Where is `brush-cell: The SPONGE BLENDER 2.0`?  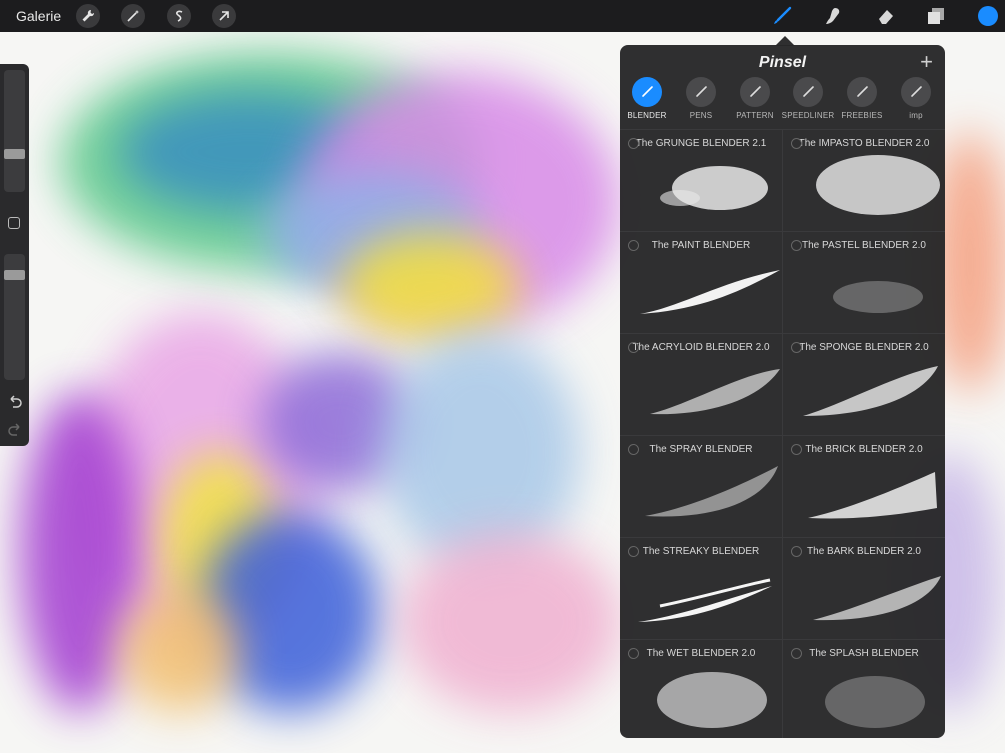 brush-cell: The SPONGE BLENDER 2.0 is located at coordinates (864, 383).